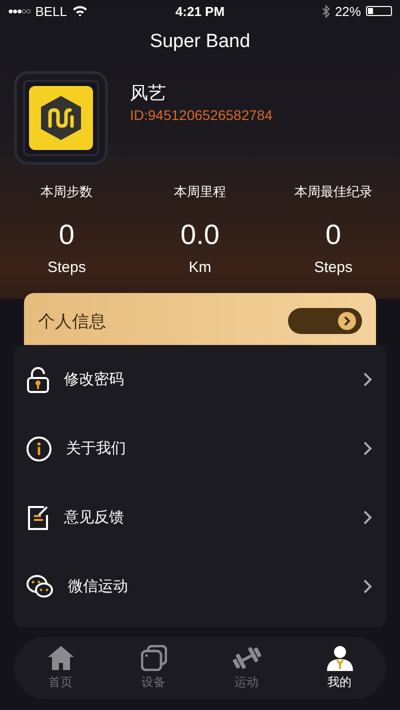 The width and height of the screenshot is (400, 710). Describe the element at coordinates (347, 321) in the screenshot. I see `chevron-circle-icon` at that location.